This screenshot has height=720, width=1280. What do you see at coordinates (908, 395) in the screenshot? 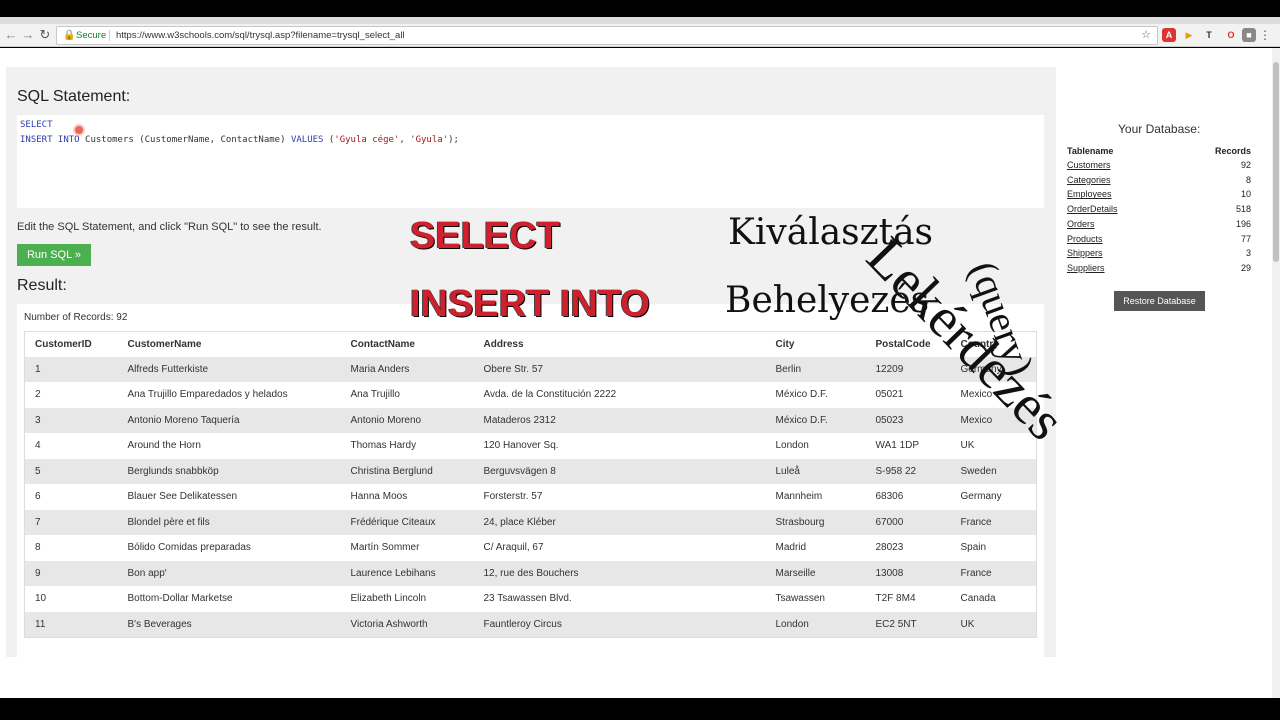
I see `table-cell-postalcode: 05021` at bounding box center [908, 395].